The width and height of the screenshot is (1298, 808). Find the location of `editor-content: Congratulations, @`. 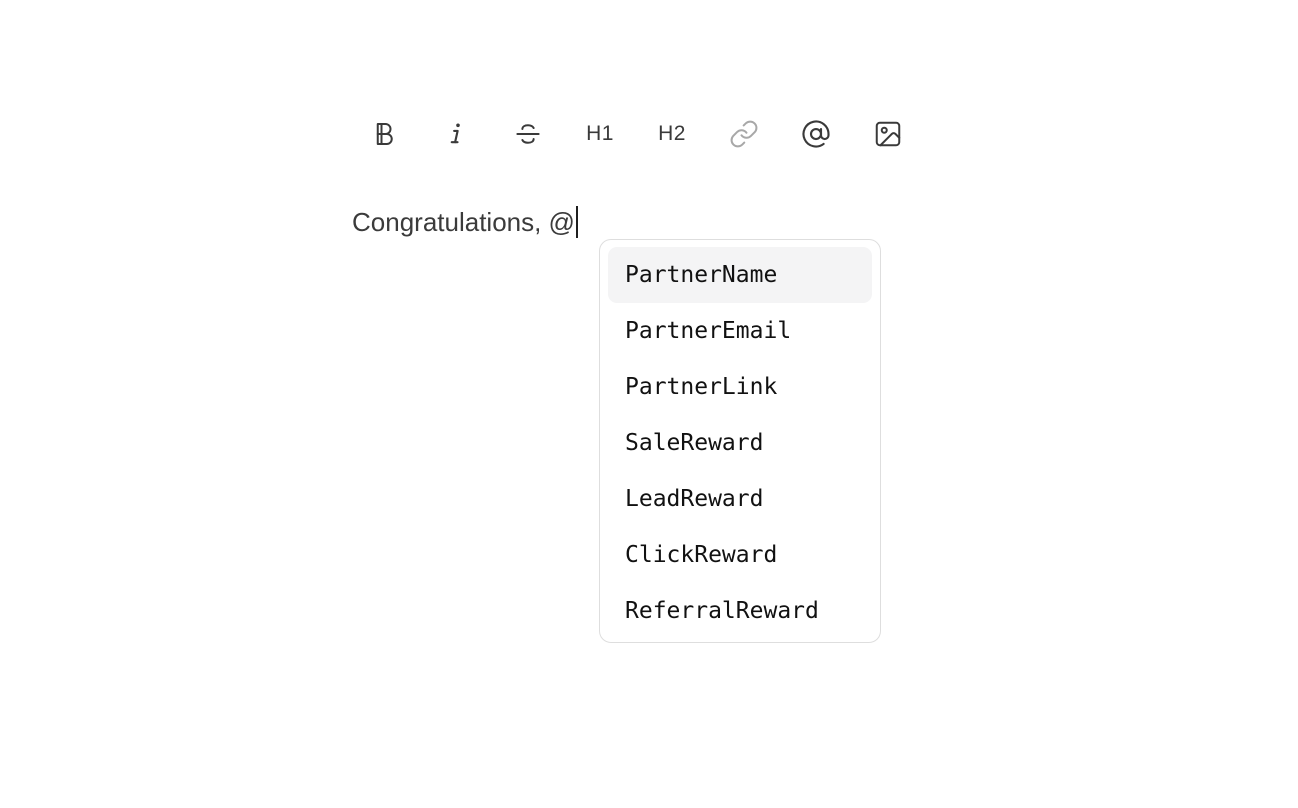

editor-content: Congratulations, @ is located at coordinates (465, 222).